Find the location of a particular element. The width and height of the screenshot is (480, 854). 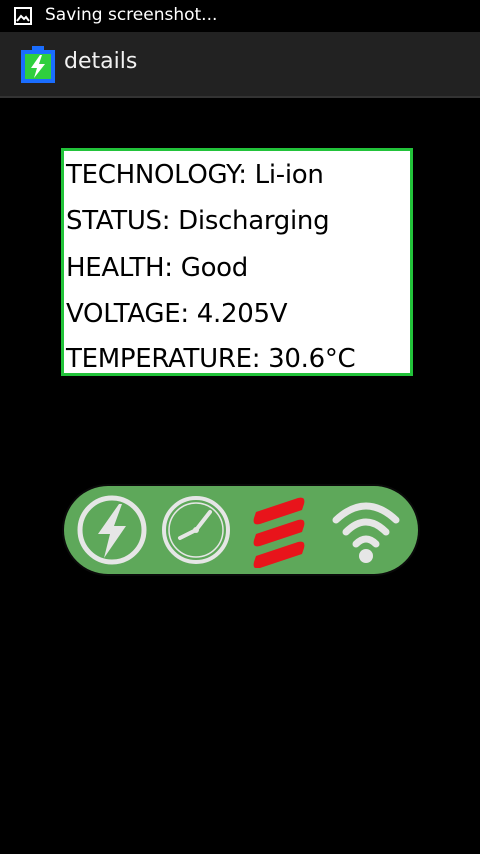

lightning-icon is located at coordinates (112, 530).